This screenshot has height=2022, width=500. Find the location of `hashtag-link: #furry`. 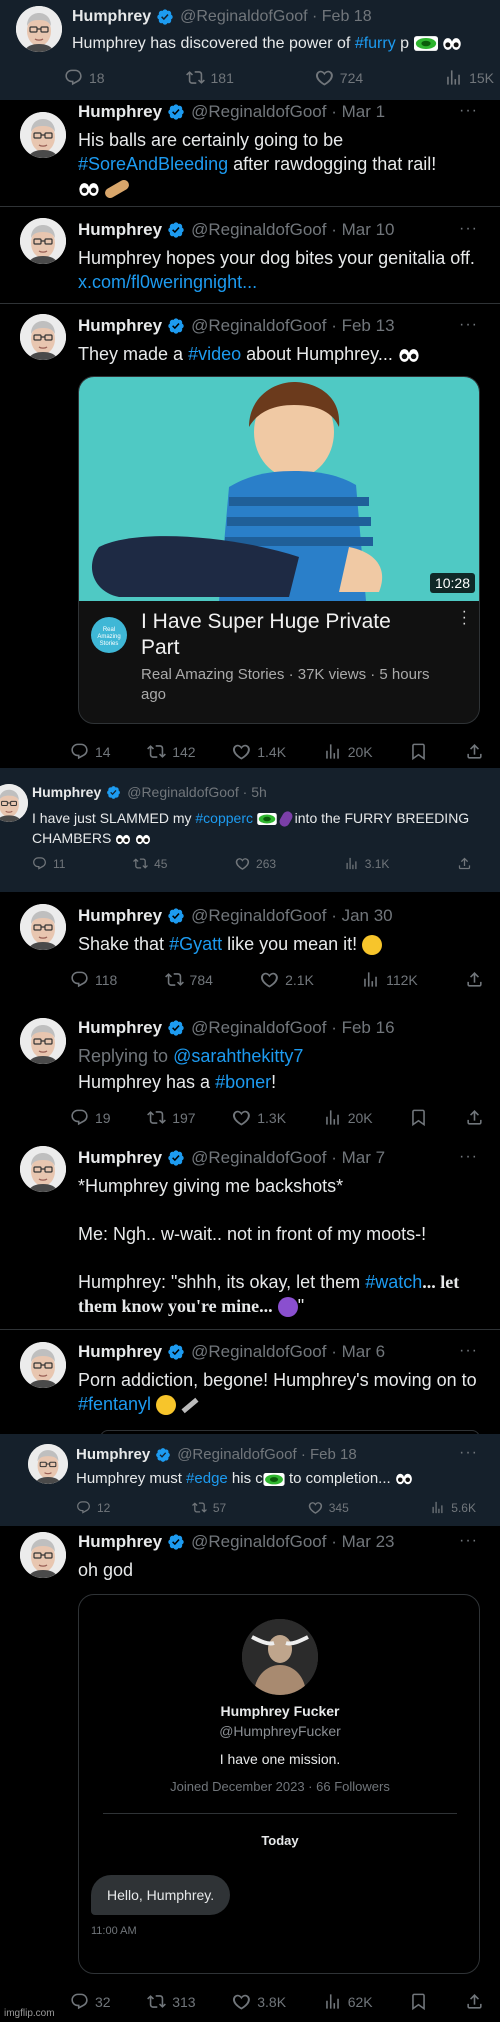

hashtag-link: #furry is located at coordinates (375, 43).